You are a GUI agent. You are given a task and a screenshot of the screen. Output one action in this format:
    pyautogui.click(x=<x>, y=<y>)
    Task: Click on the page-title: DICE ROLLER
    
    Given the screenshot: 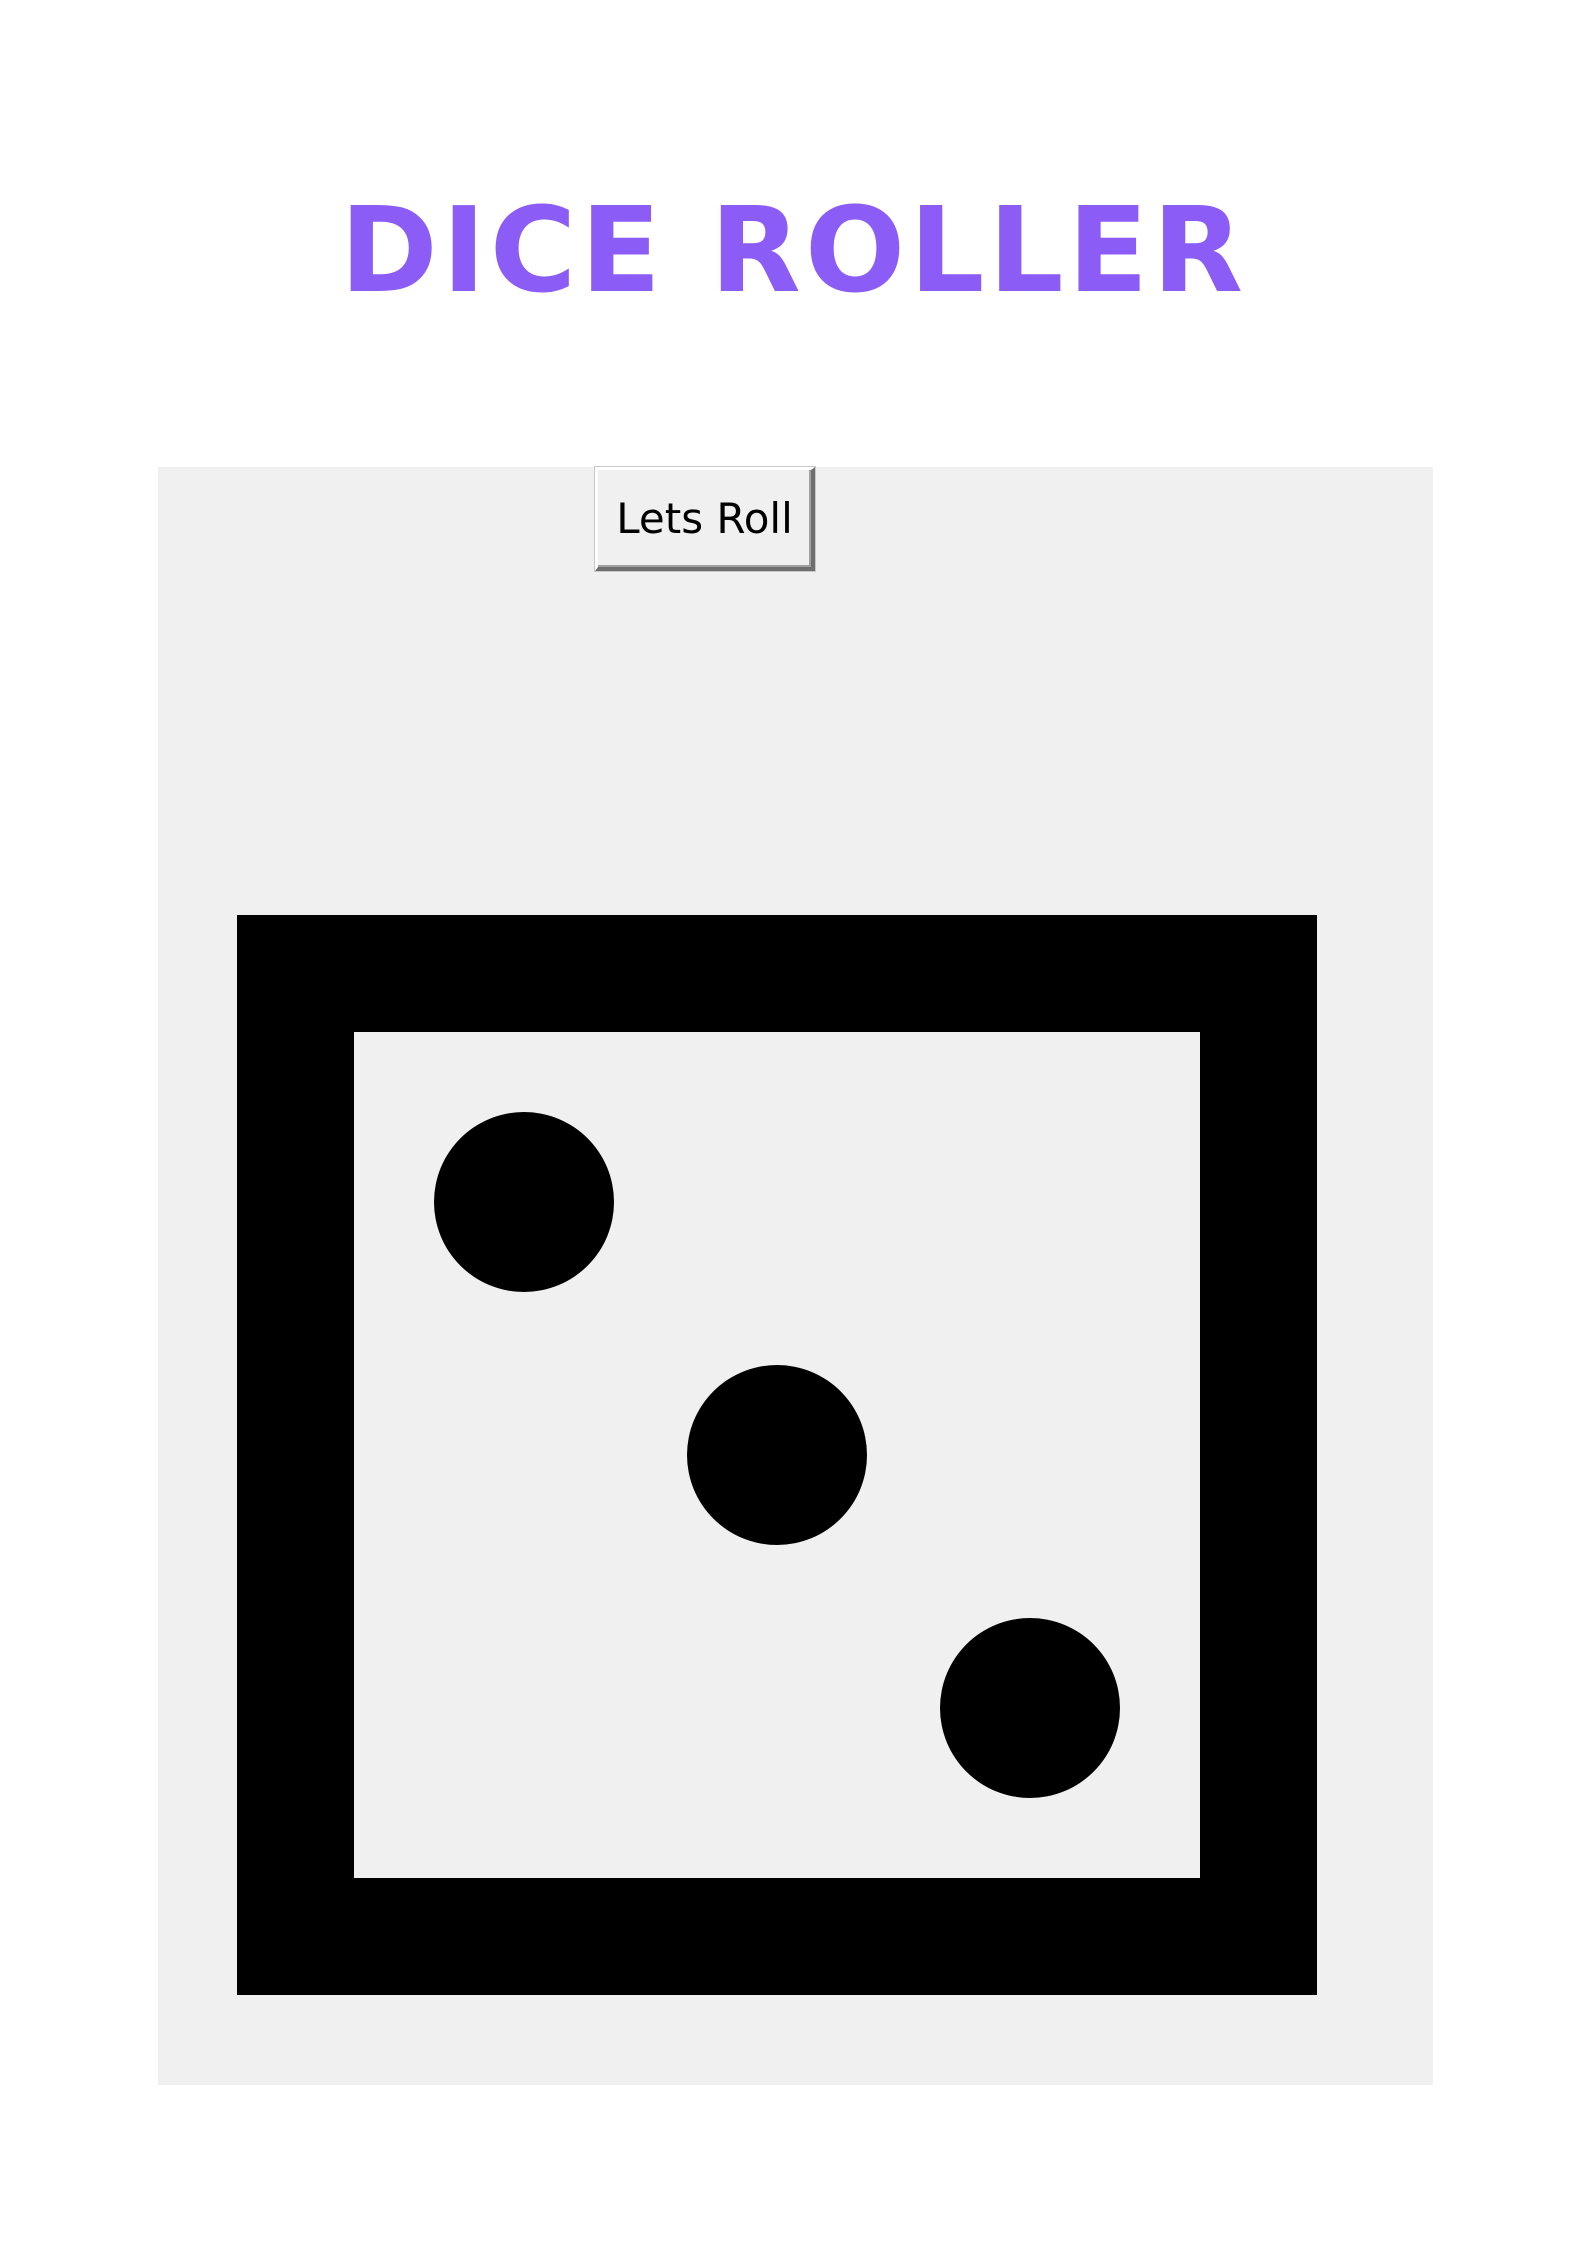 What is the action you would take?
    pyautogui.click(x=793, y=250)
    